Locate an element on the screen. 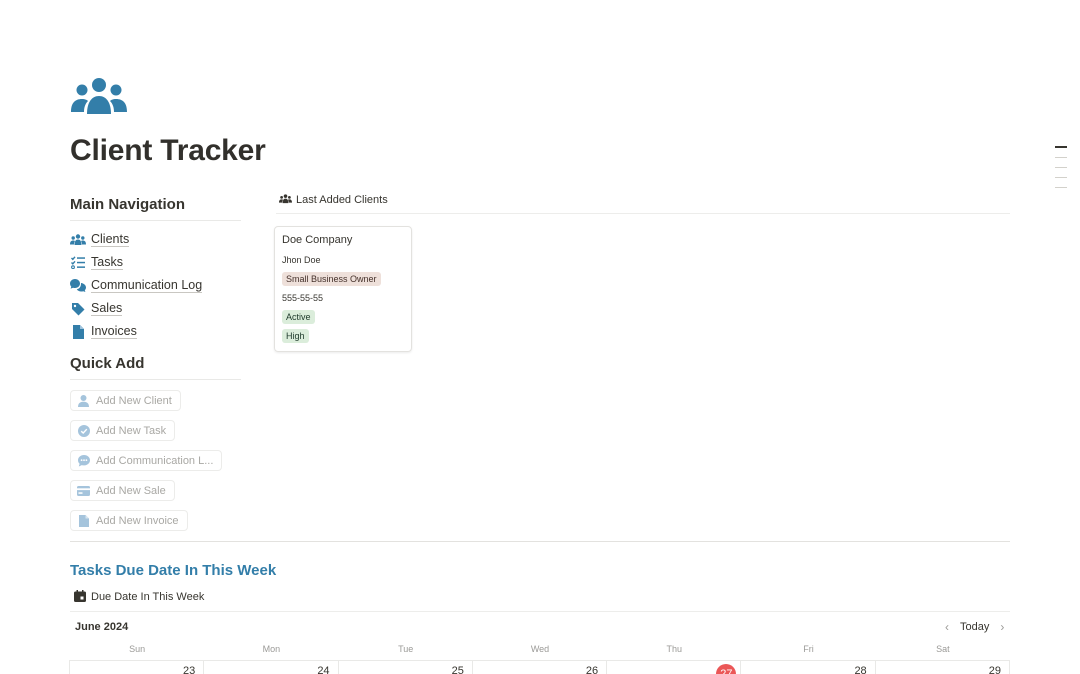 Image resolution: width=1080 pixels, height=674 pixels. check-circle-icon is located at coordinates (83, 430).